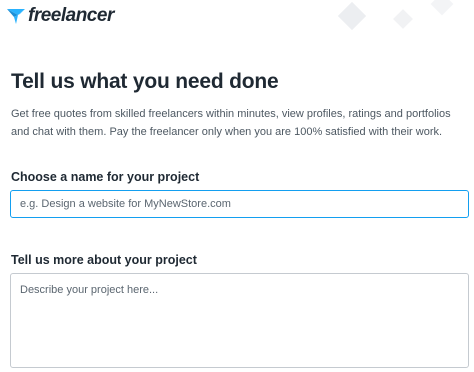 The image size is (474, 372). What do you see at coordinates (105, 177) in the screenshot?
I see `project-name-label: Choose a name for your project` at bounding box center [105, 177].